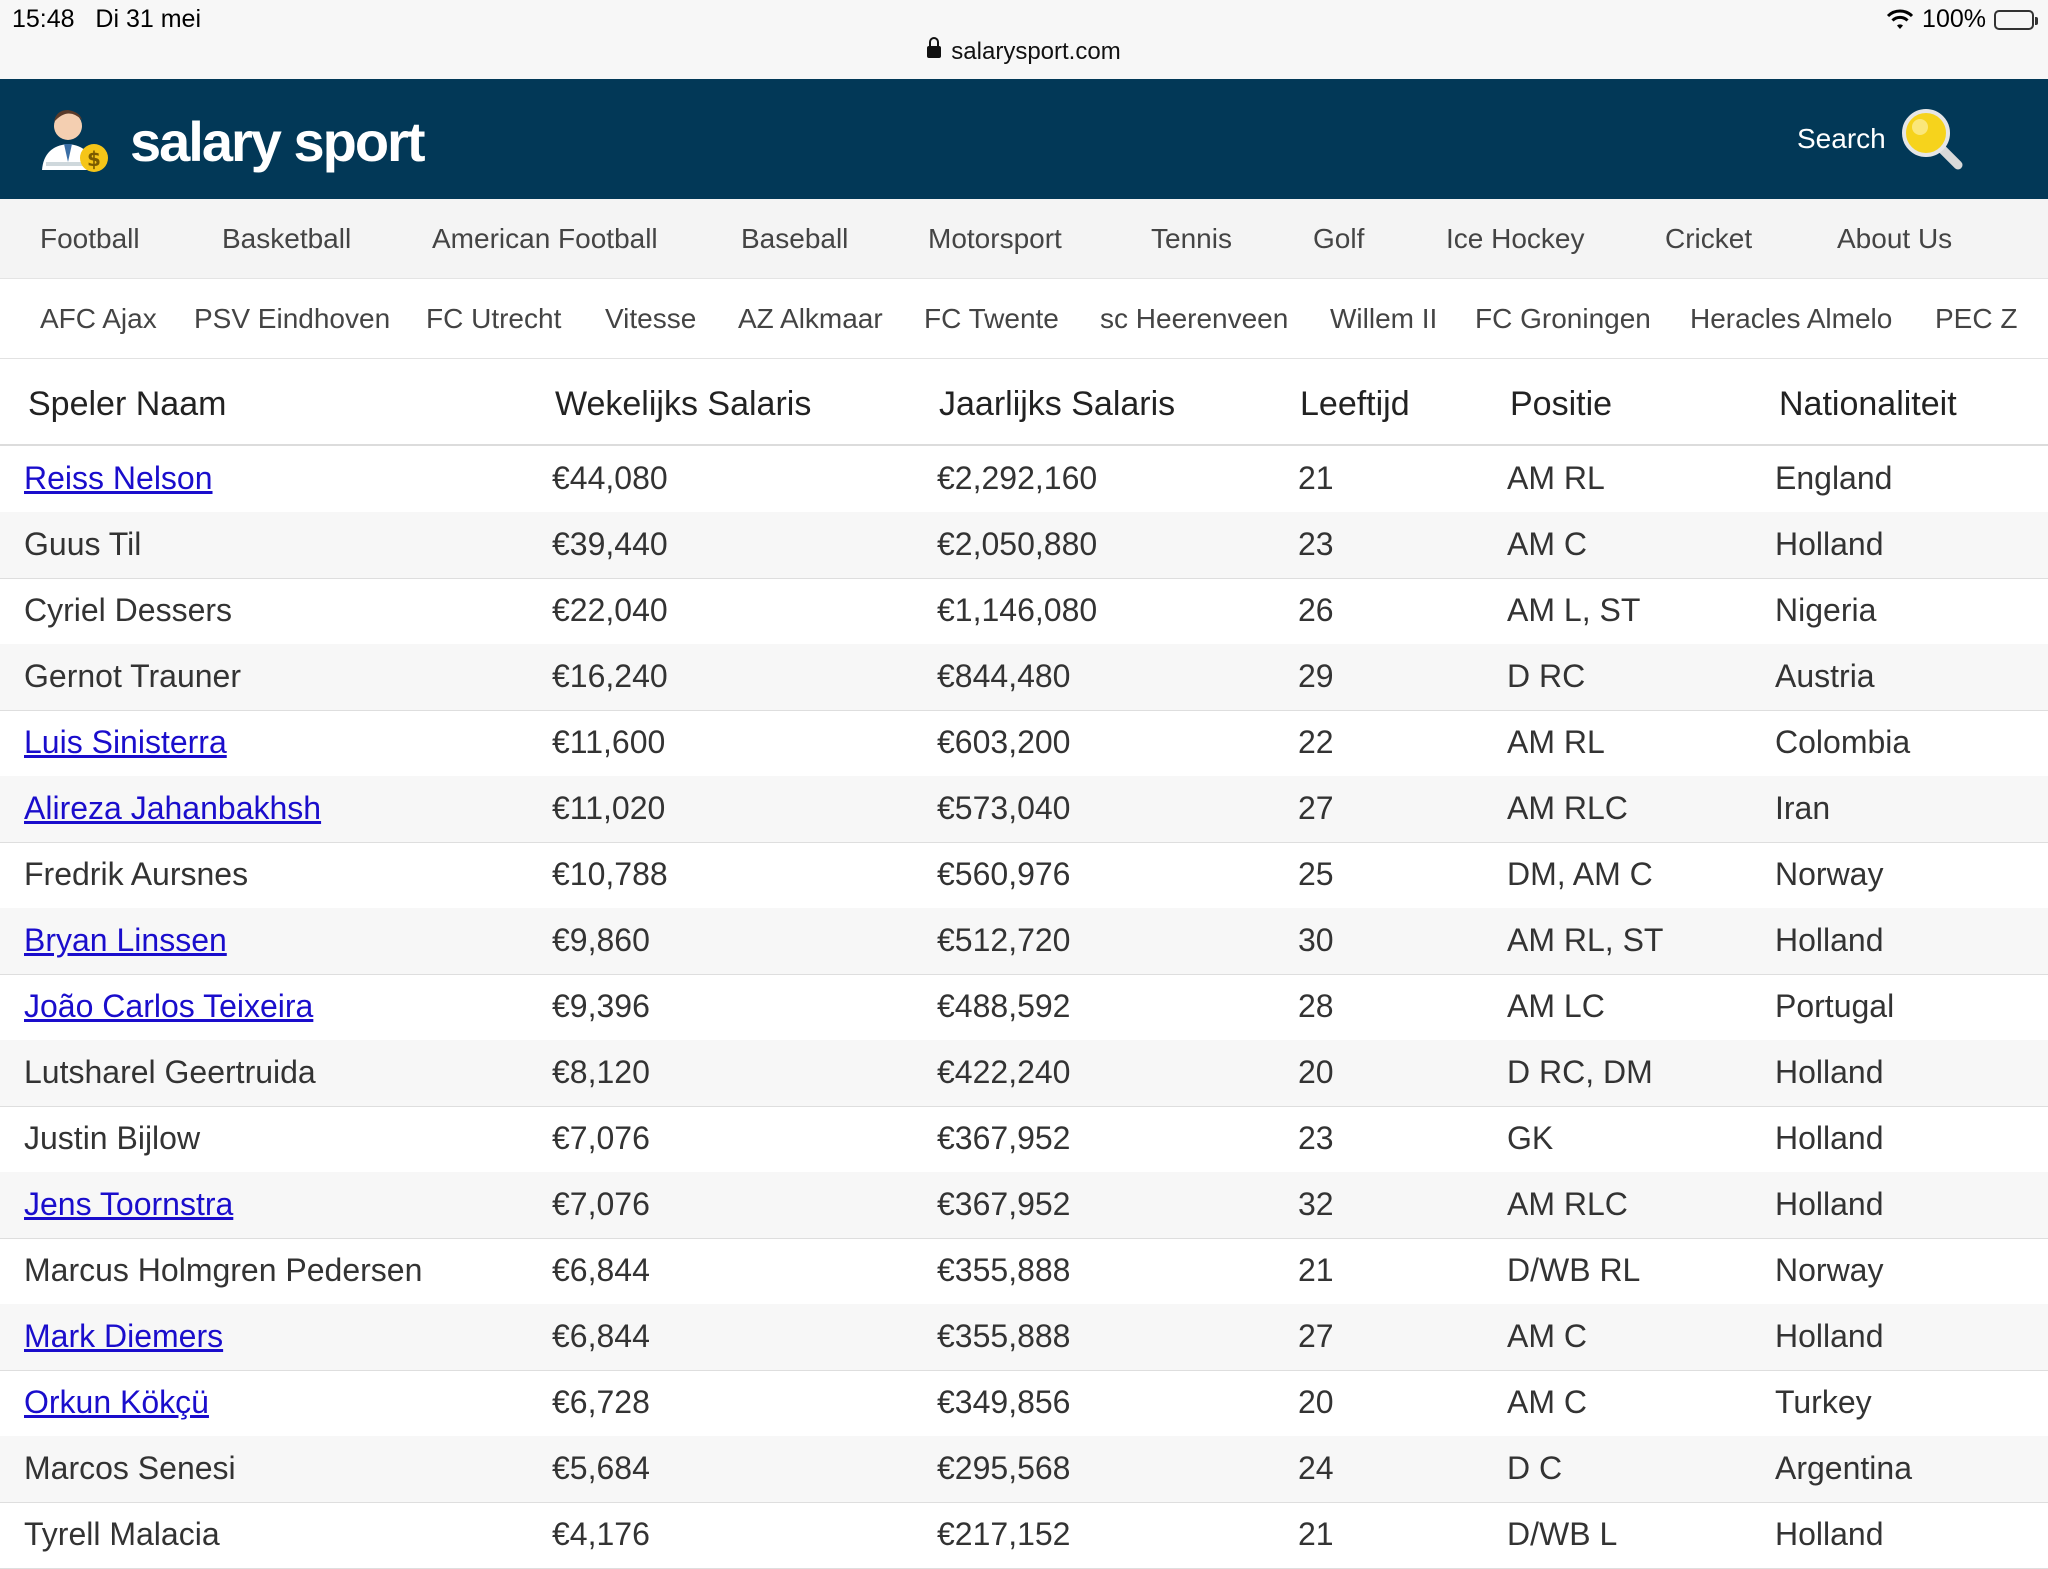  I want to click on weekly-salary: €9,396, so click(601, 1006).